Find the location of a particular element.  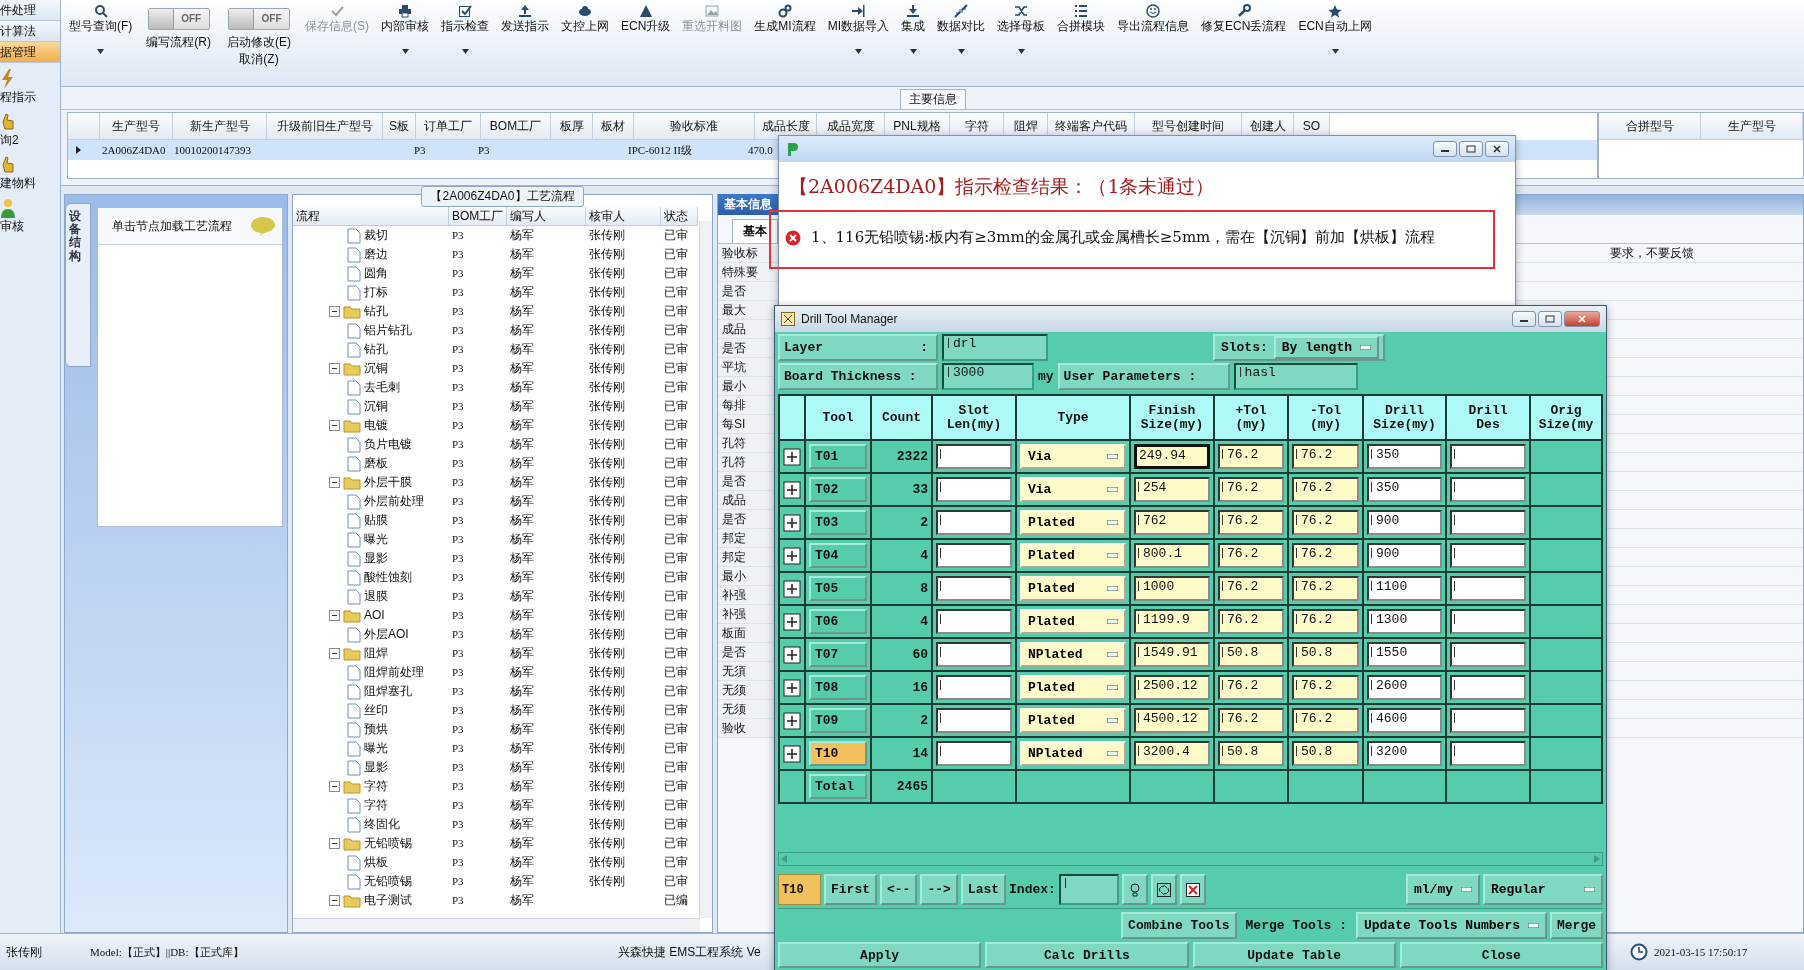

input-field: 3200 is located at coordinates (1404, 753).